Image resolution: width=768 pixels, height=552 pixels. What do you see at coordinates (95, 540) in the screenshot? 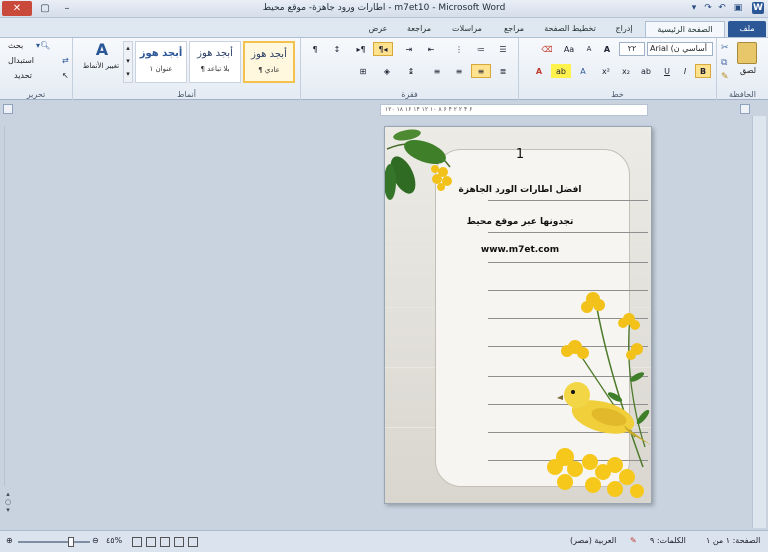
I see `zoom-out-icon: ⊖` at bounding box center [95, 540].